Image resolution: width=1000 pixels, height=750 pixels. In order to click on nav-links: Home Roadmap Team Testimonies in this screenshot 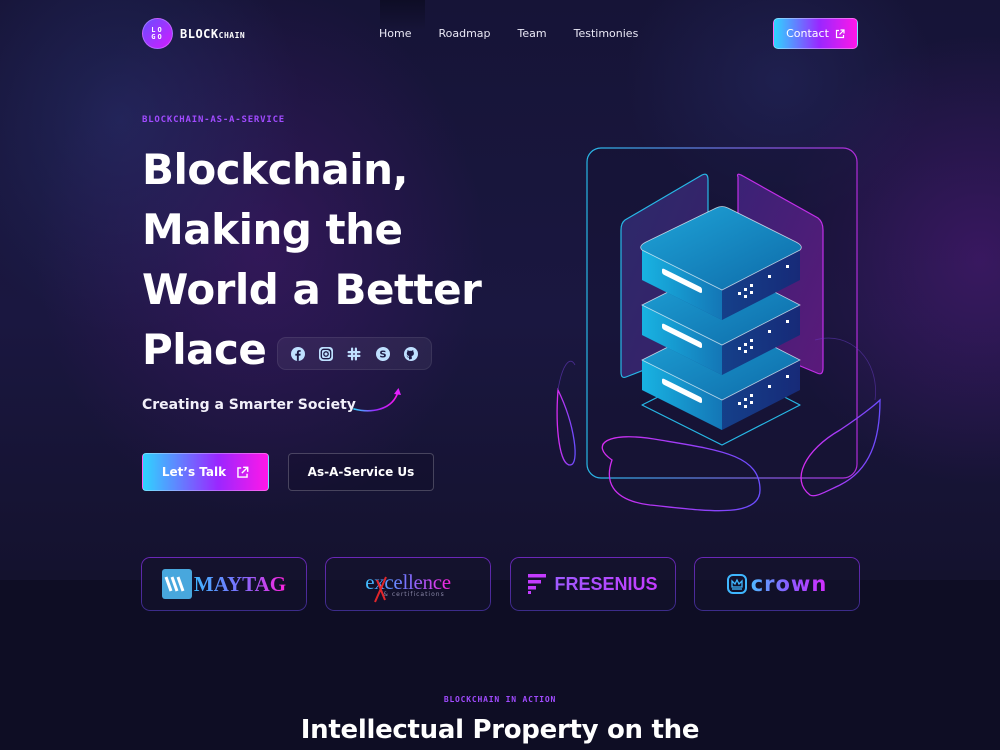, I will do `click(522, 33)`.